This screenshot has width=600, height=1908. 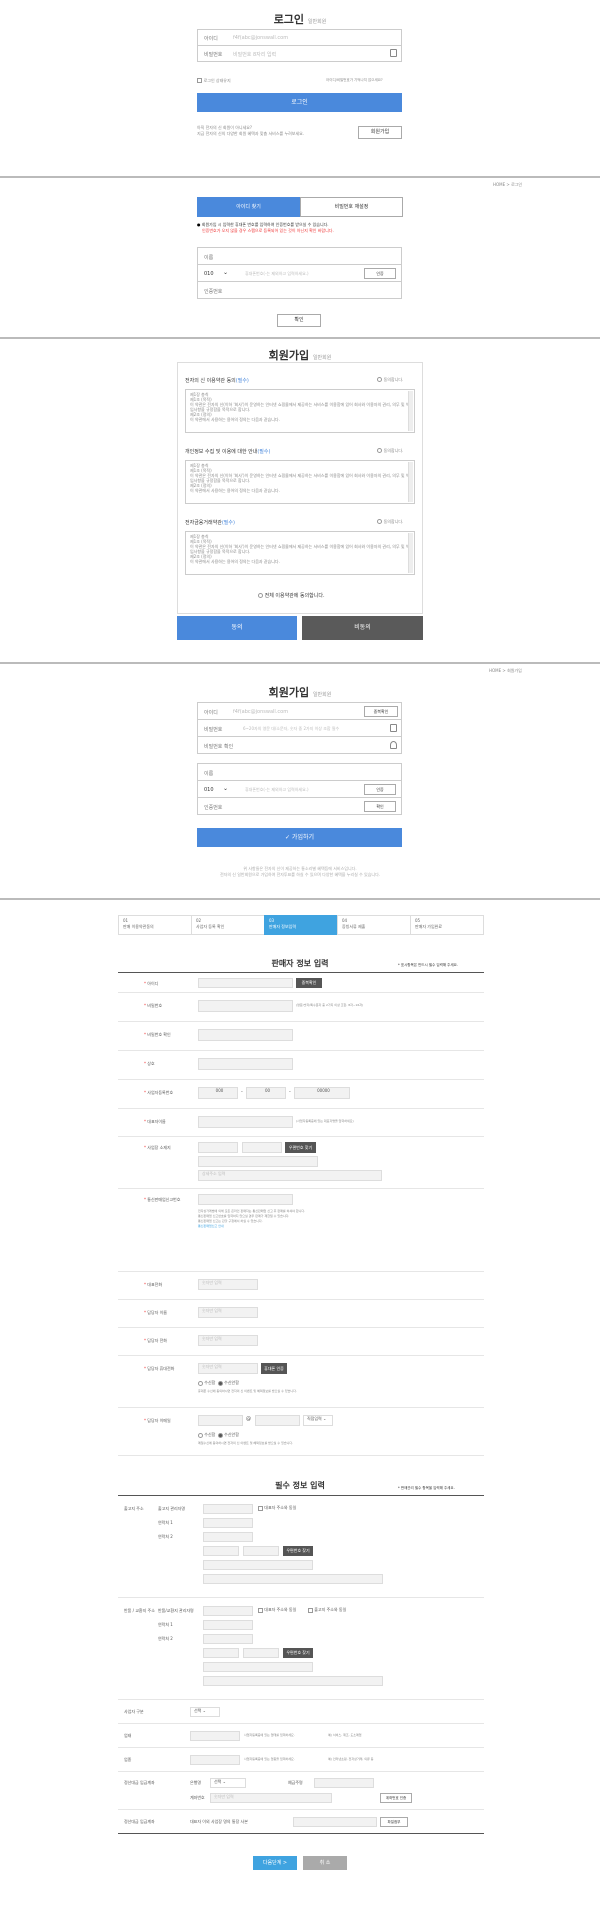 I want to click on join-phone-field: 010 ⌄ 휴대폰번호(-는 제외하고 입력하세요.) 인증, so click(x=299, y=789).